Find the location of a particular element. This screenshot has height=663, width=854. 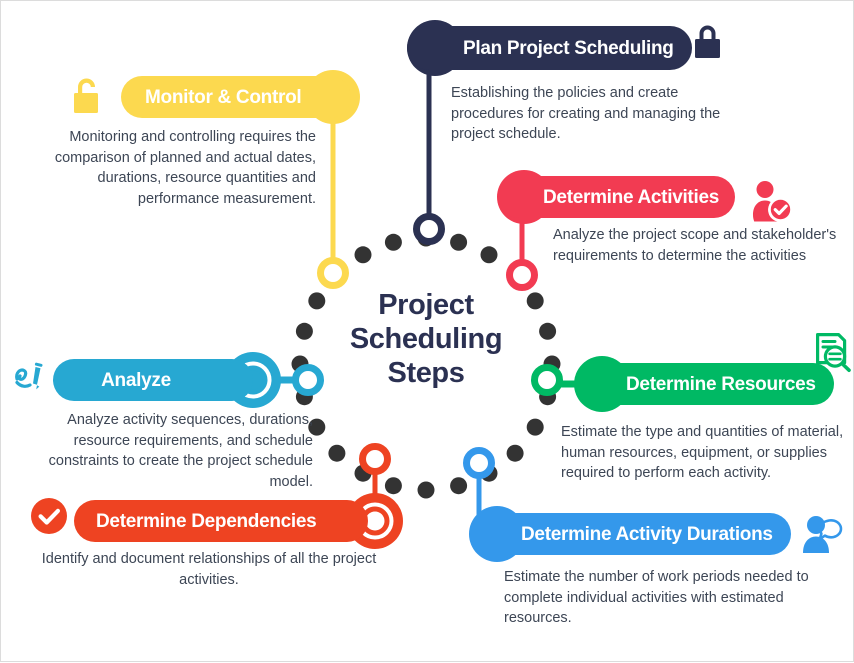

step-badge-plan-project-scheduling: Plan Project Scheduling is located at coordinates (549, 48).